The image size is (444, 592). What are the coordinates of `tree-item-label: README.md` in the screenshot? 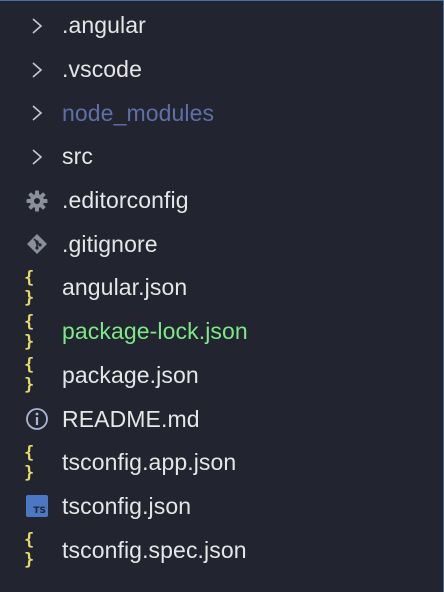 It's located at (131, 418).